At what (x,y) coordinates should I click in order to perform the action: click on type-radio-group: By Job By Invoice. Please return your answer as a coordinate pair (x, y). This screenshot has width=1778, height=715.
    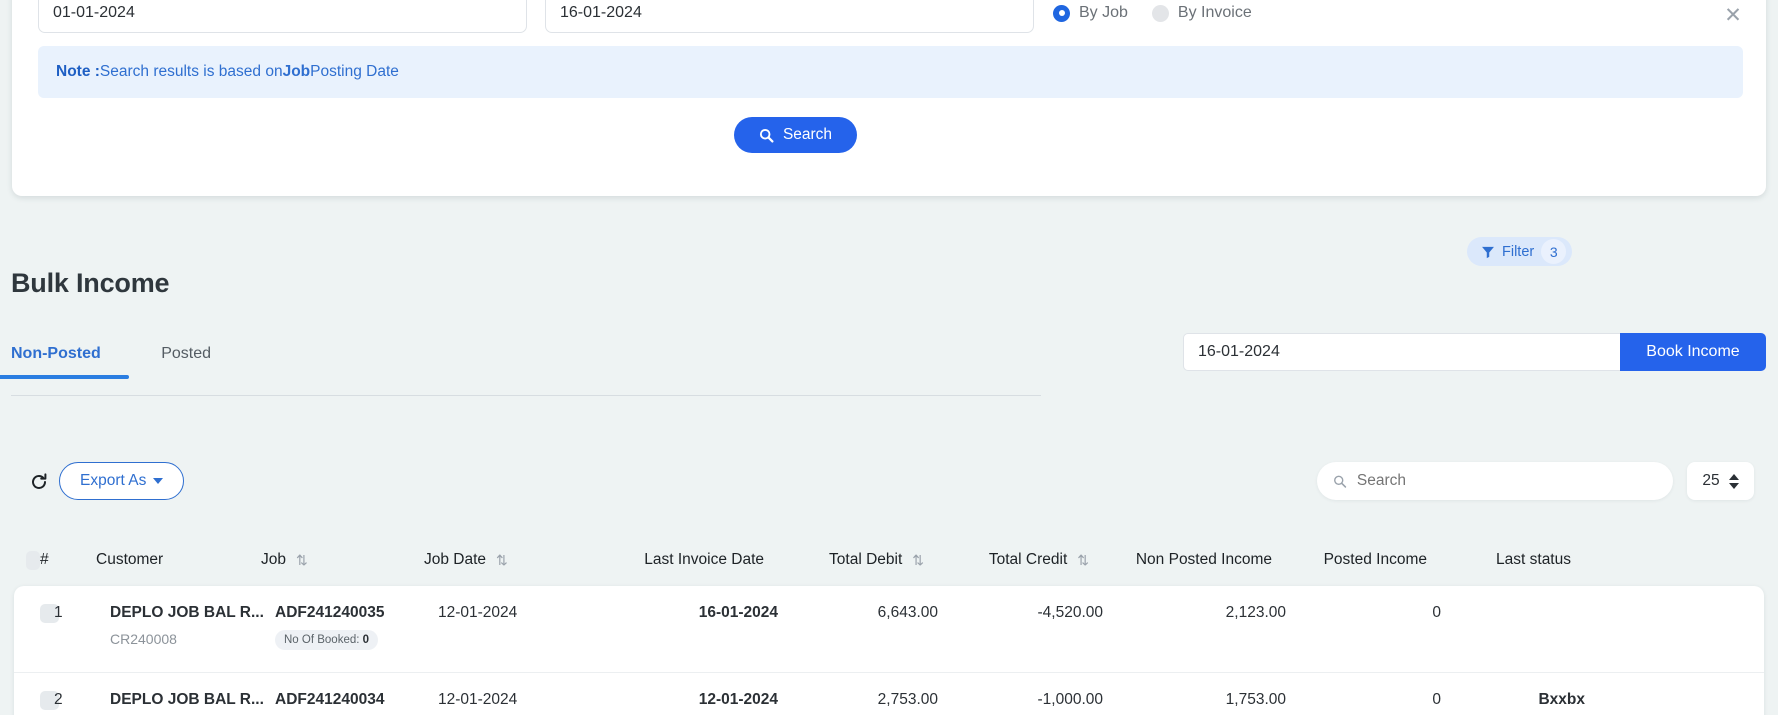
    Looking at the image, I should click on (1263, 16).